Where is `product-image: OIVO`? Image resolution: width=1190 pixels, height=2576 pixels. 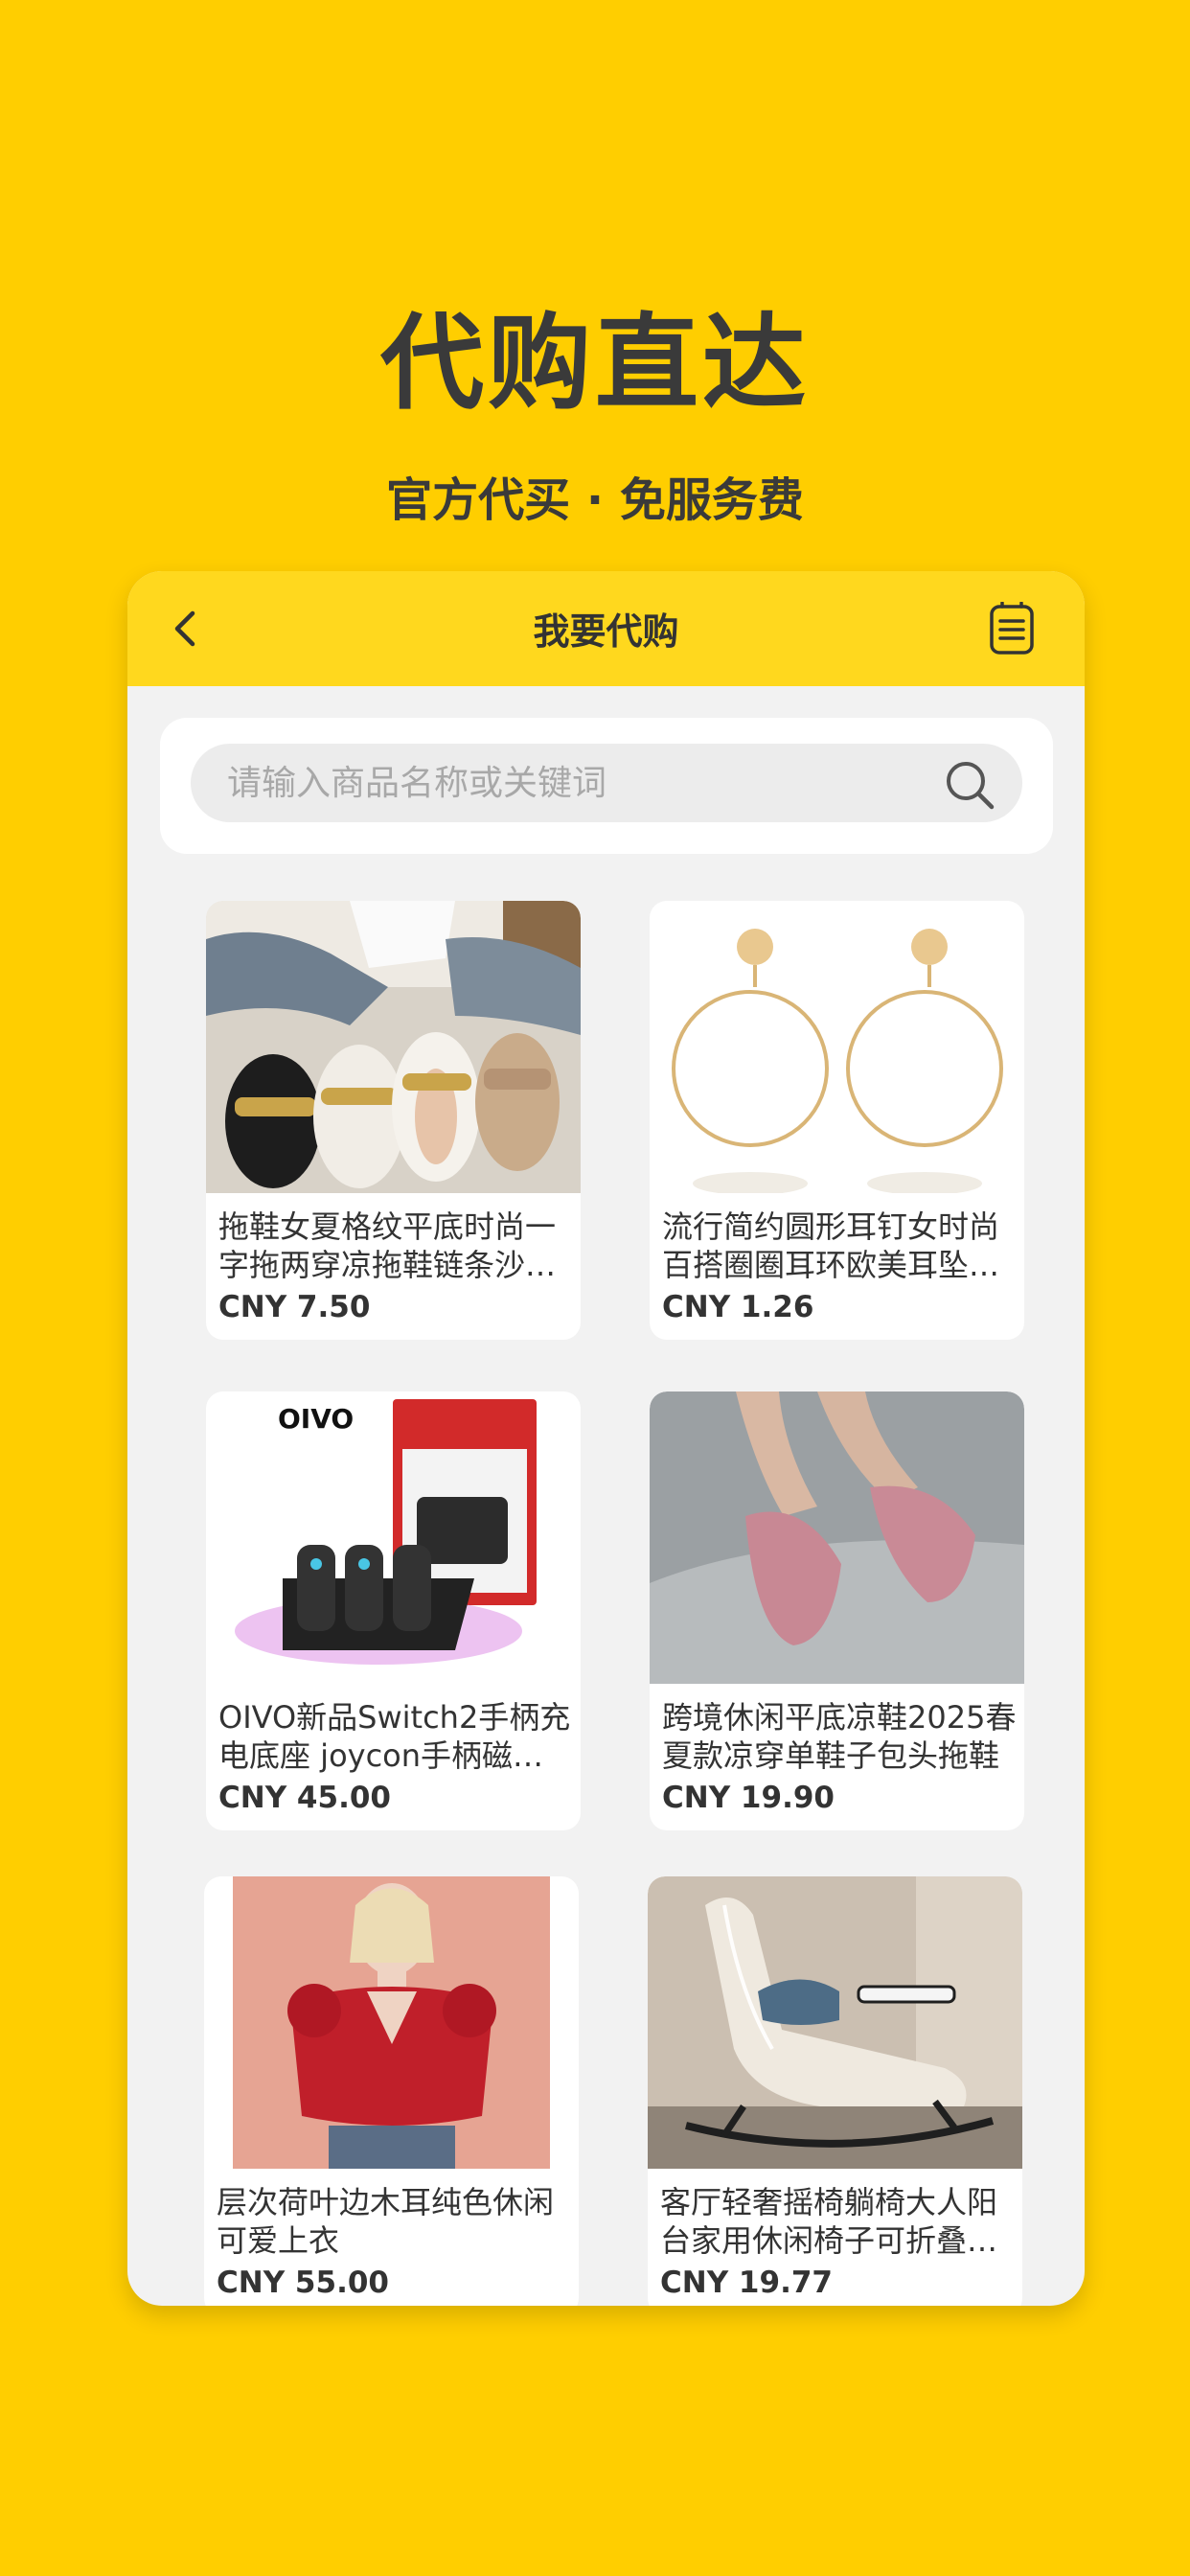
product-image: OIVO is located at coordinates (394, 1538).